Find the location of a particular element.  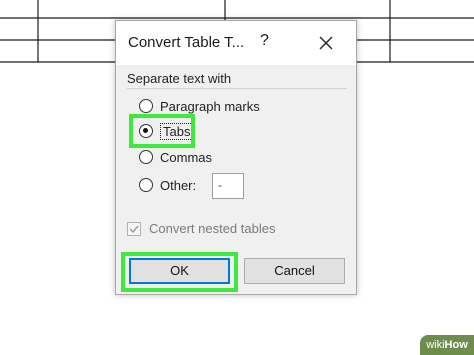

highlight-box-tabs is located at coordinates (162, 131).